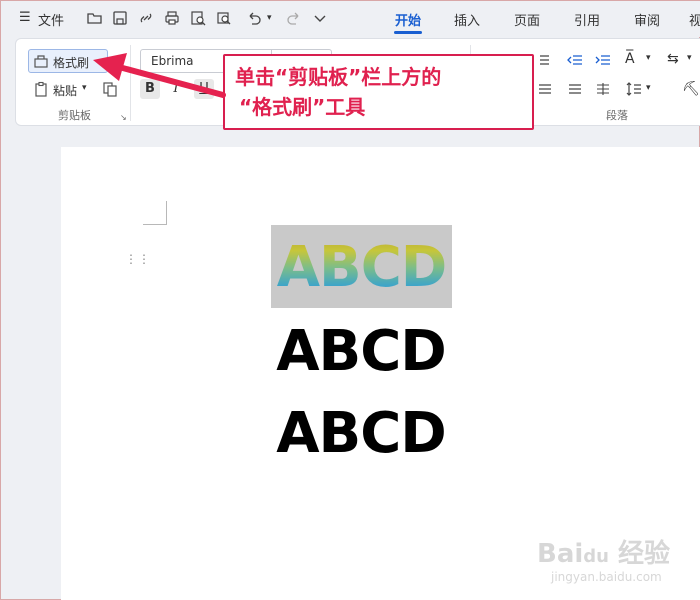  I want to click on tab-review: 审阅, so click(647, 19).